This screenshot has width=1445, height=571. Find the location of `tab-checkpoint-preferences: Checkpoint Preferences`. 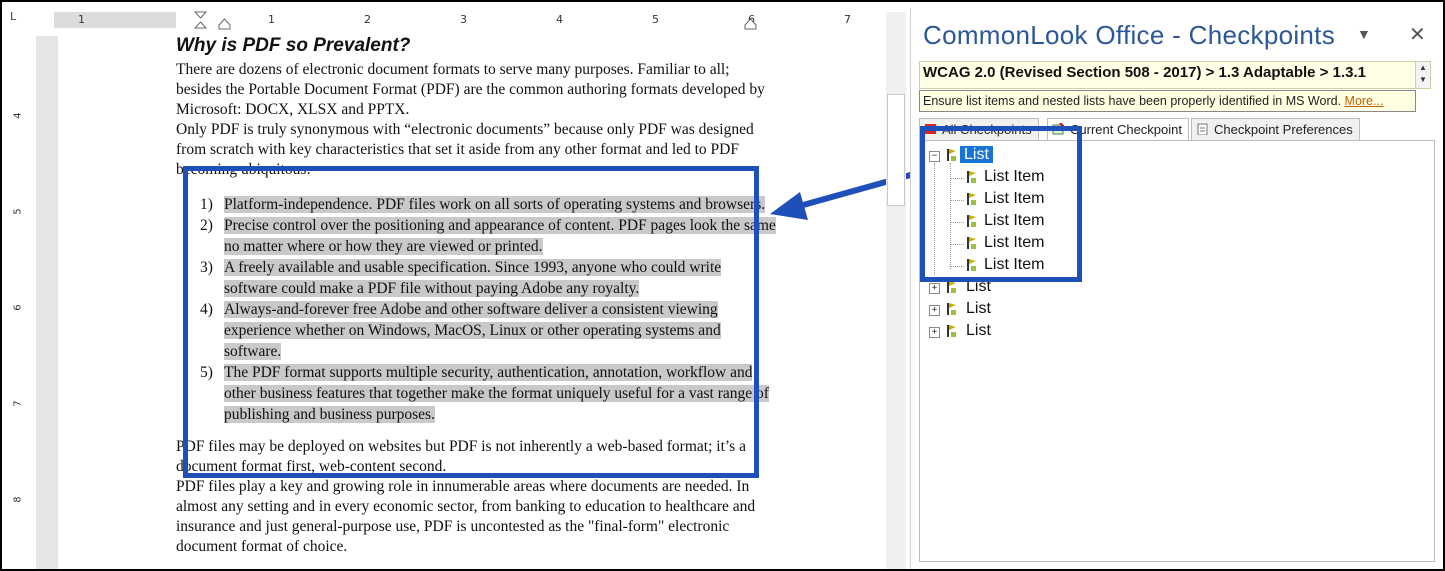

tab-checkpoint-preferences: Checkpoint Preferences is located at coordinates (1275, 129).